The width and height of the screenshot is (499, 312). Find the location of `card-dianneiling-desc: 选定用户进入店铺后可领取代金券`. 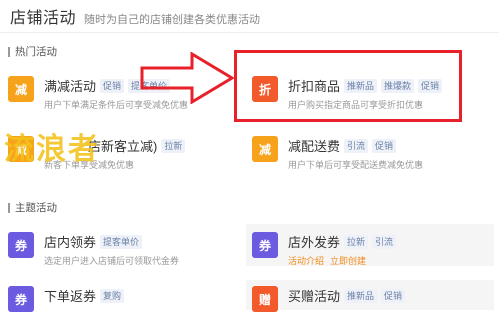

card-dianneiling-desc: 选定用户进入店铺后可领取代金券 is located at coordinates (112, 261).